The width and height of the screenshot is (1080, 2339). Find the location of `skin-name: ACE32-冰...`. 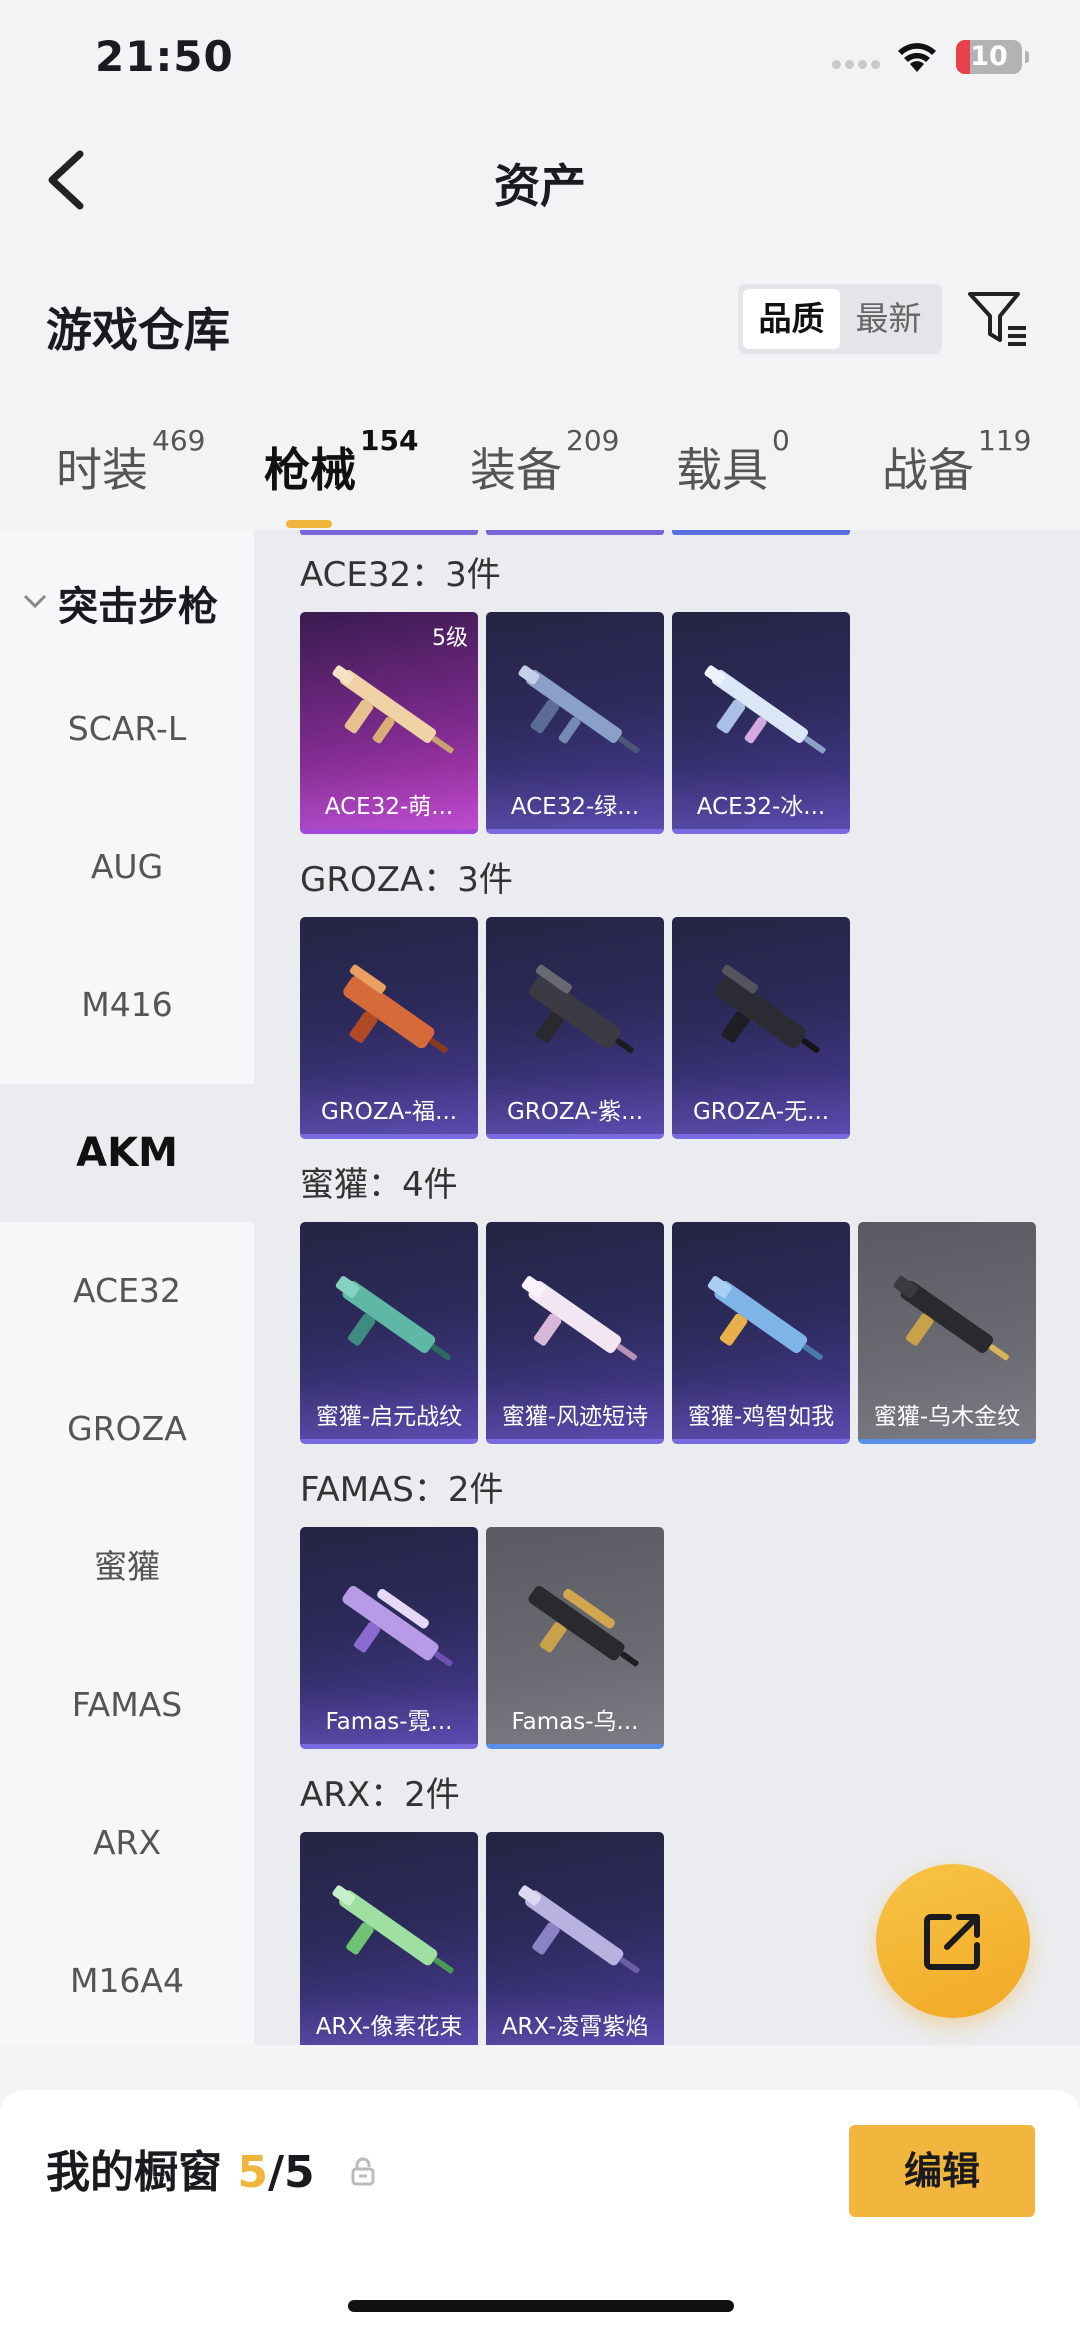

skin-name: ACE32-冰... is located at coordinates (761, 807).